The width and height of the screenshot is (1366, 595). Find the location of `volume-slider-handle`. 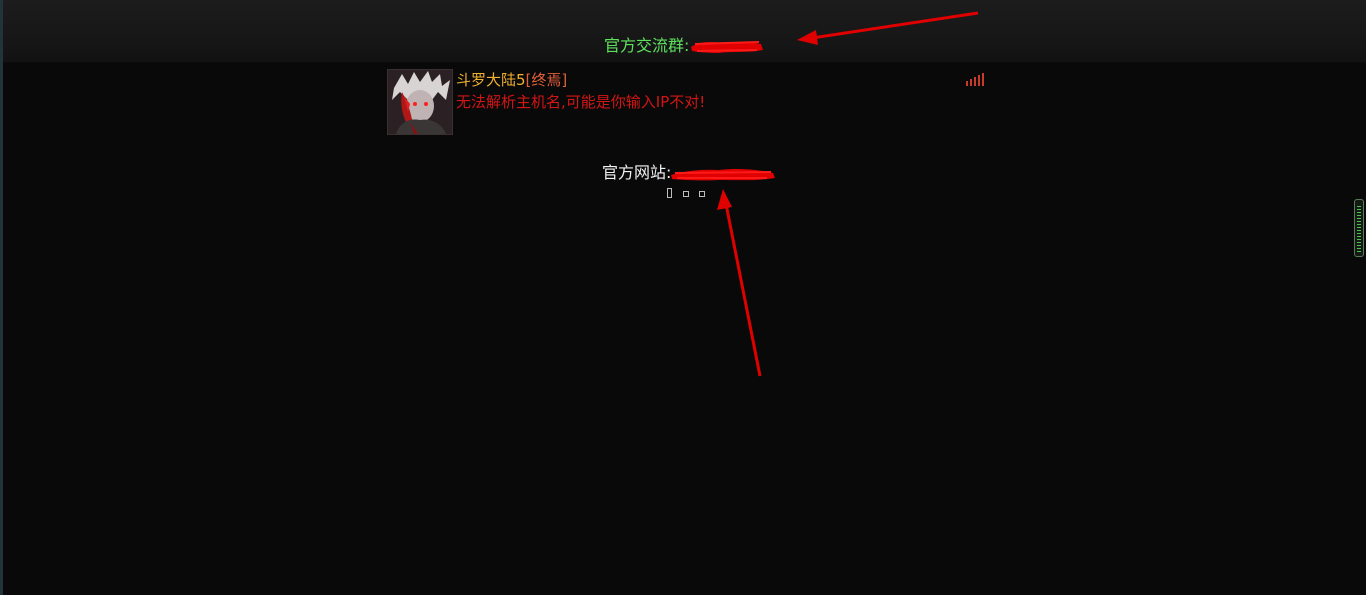

volume-slider-handle is located at coordinates (1359, 228).